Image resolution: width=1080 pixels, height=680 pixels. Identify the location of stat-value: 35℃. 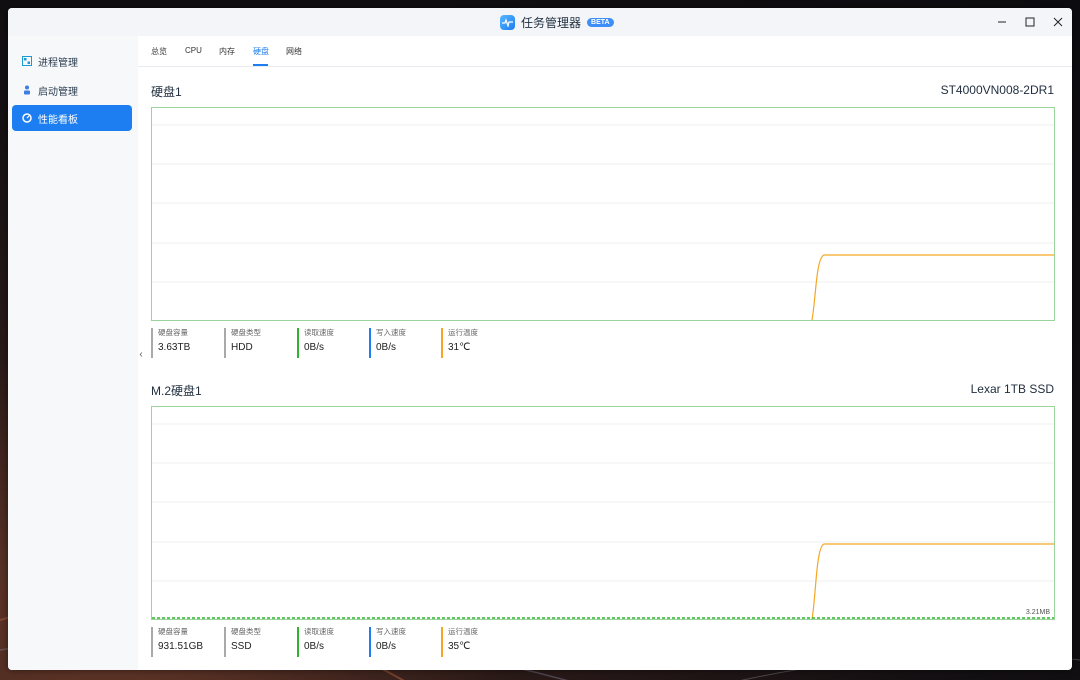
(459, 646).